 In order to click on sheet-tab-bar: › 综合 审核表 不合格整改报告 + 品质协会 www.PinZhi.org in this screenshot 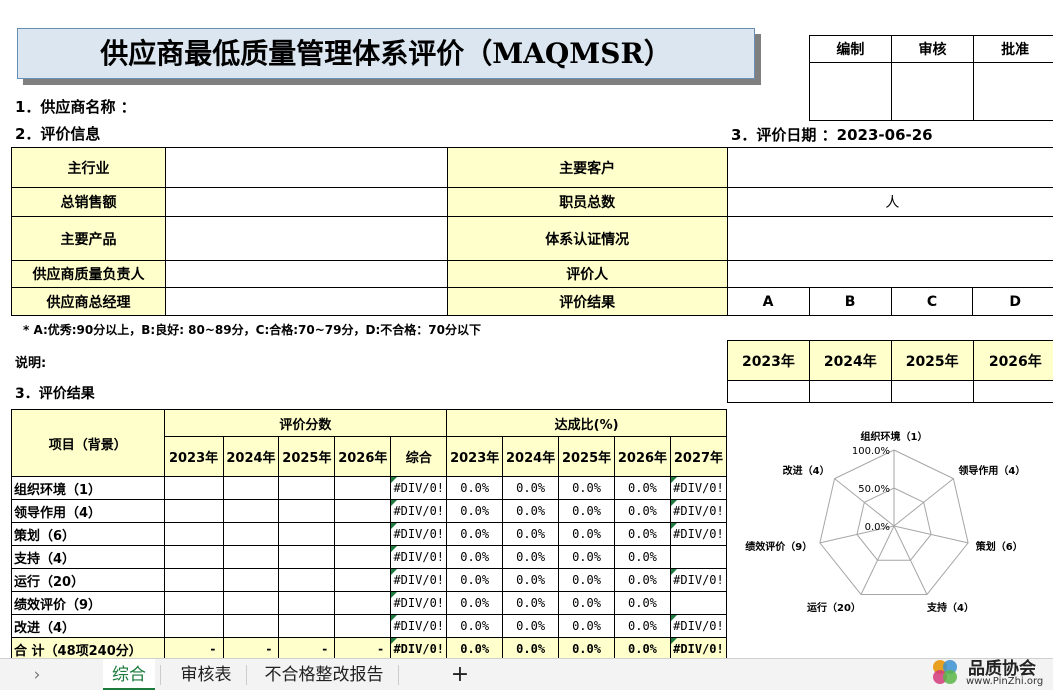, I will do `click(526, 674)`.